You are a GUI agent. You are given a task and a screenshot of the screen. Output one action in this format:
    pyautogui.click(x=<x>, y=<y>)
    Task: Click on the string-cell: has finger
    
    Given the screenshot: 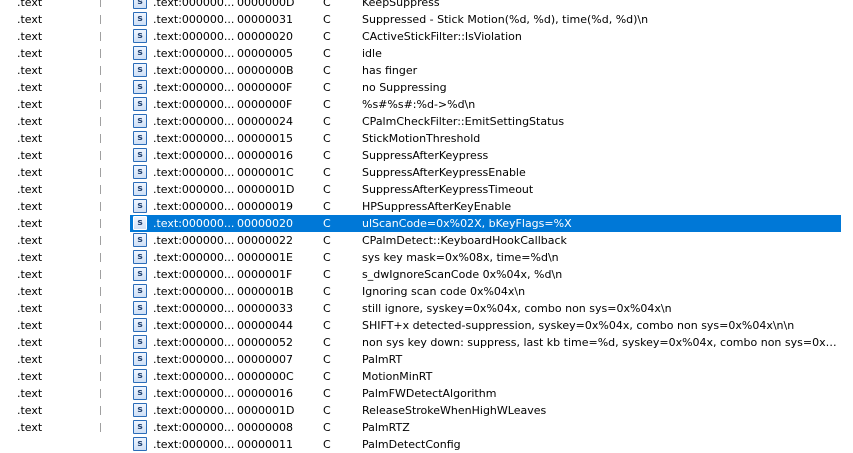 What is the action you would take?
    pyautogui.click(x=390, y=70)
    